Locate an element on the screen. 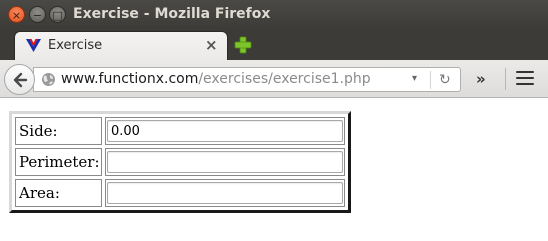  reload-icon: ↻ is located at coordinates (445, 80).